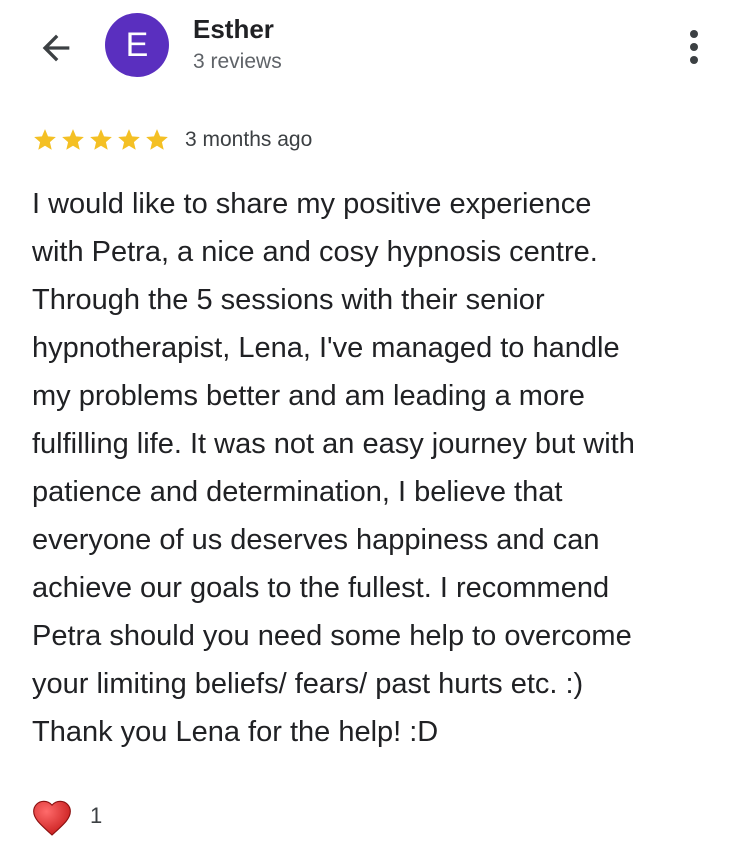  I want to click on reaction-count: 1, so click(96, 815).